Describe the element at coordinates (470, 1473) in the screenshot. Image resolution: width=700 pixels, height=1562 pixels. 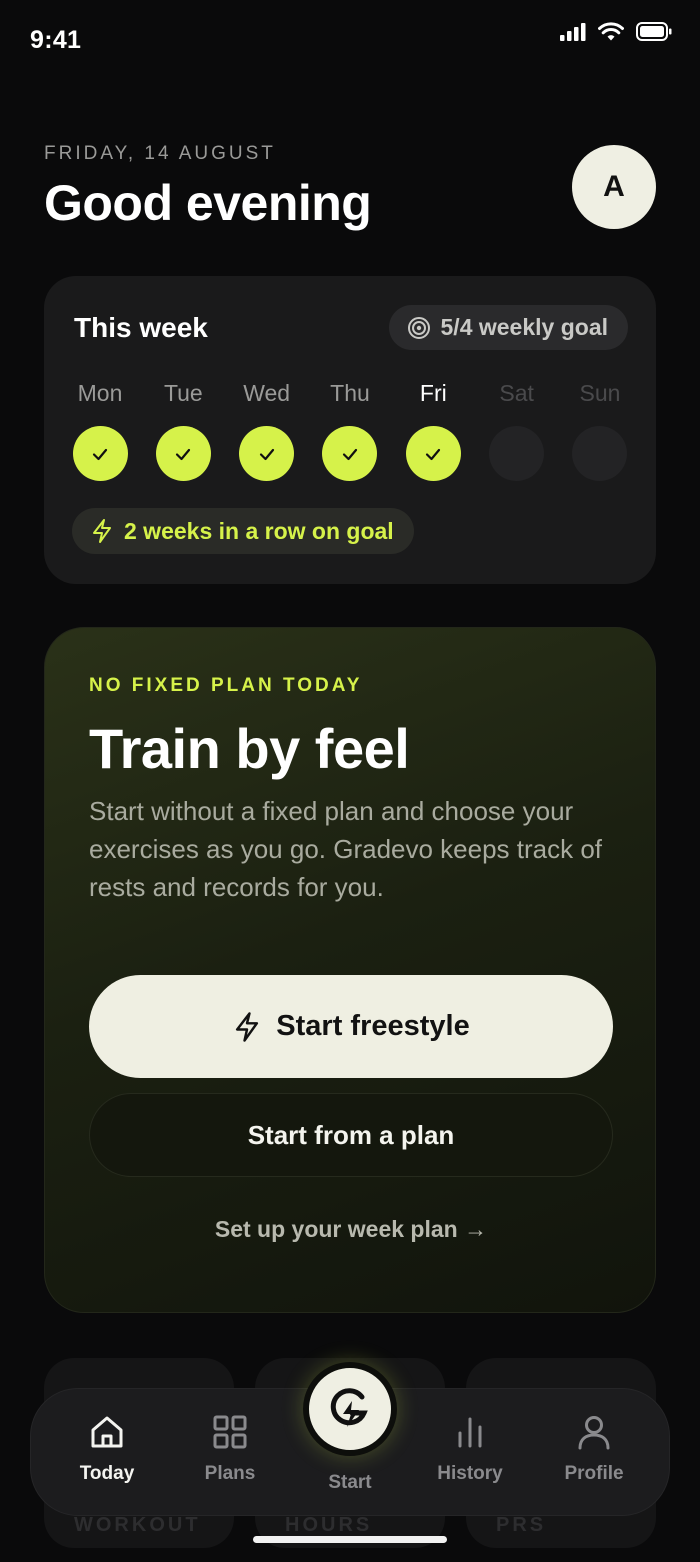
I see `nav-label: History` at that location.